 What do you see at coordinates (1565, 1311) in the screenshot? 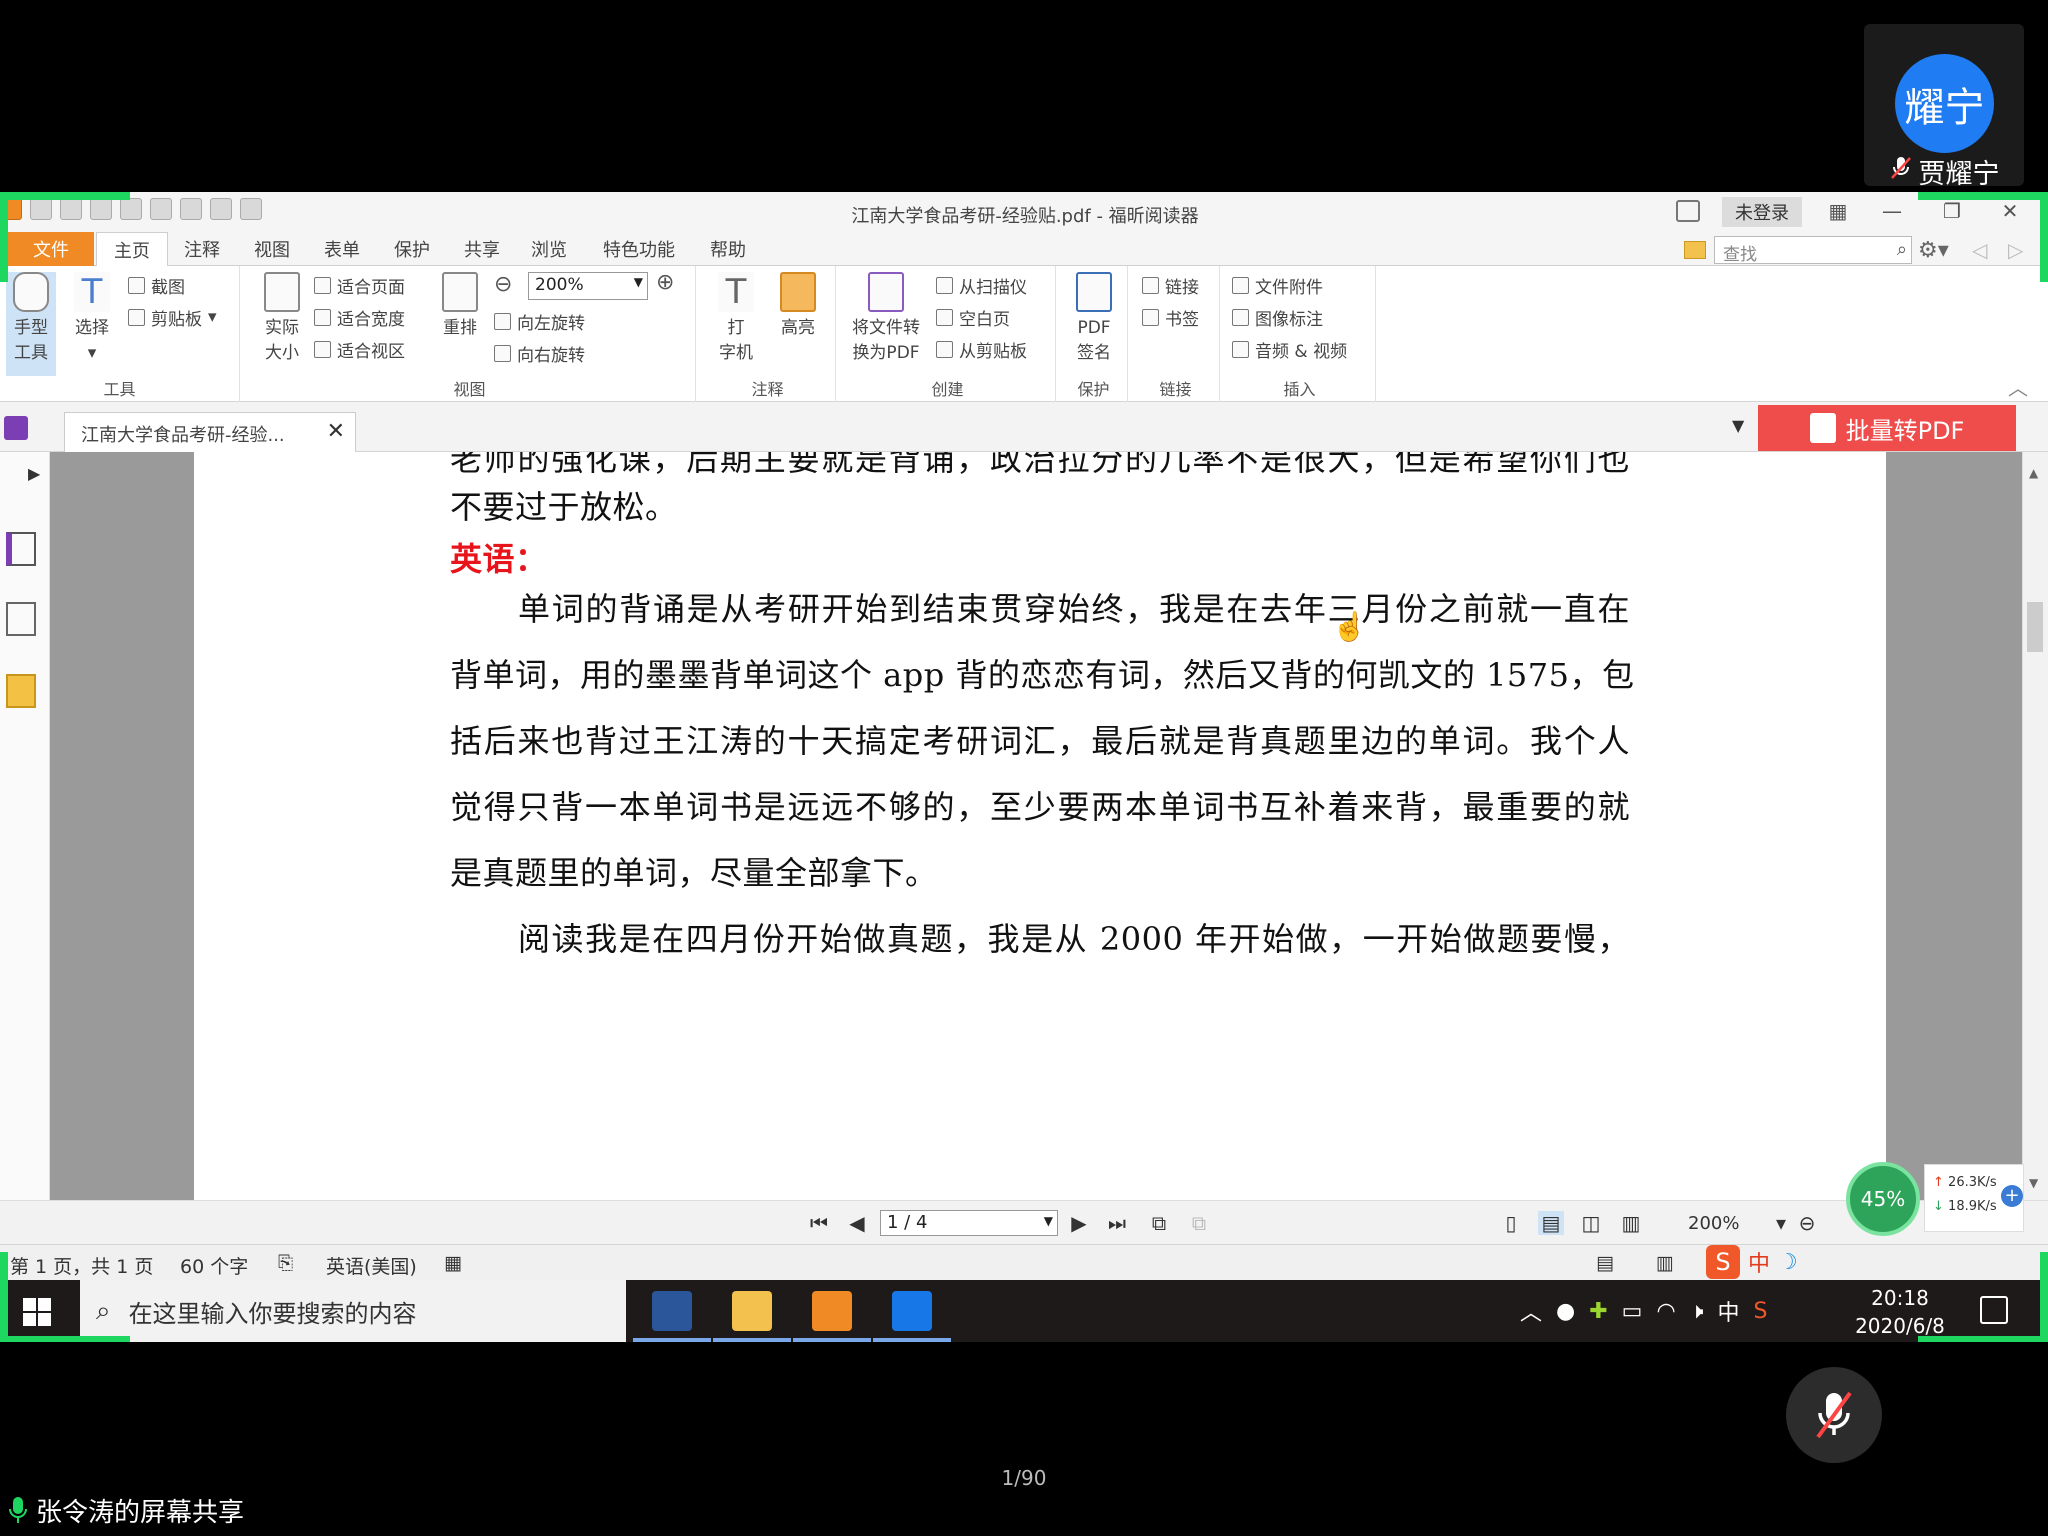
I see `qq-tray-icon: ●` at bounding box center [1565, 1311].